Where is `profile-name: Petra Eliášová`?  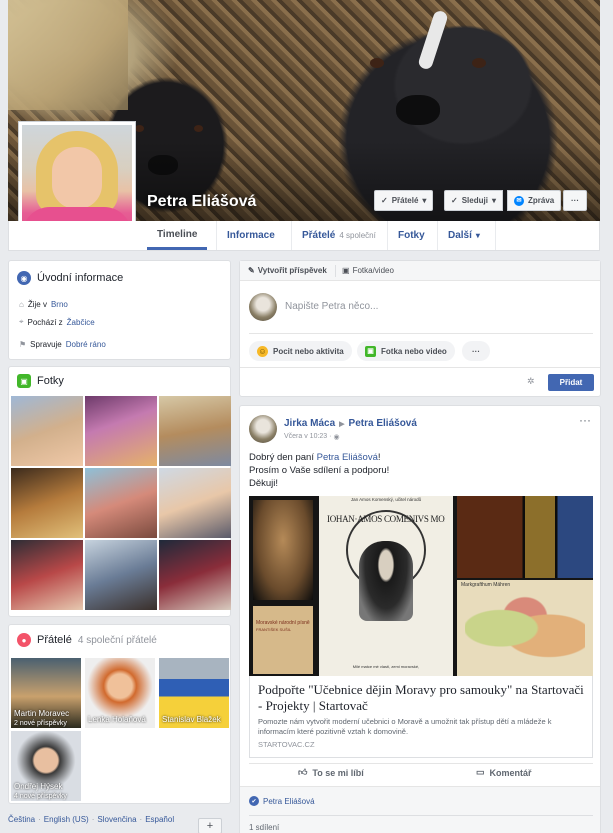 profile-name: Petra Eliášová is located at coordinates (202, 201).